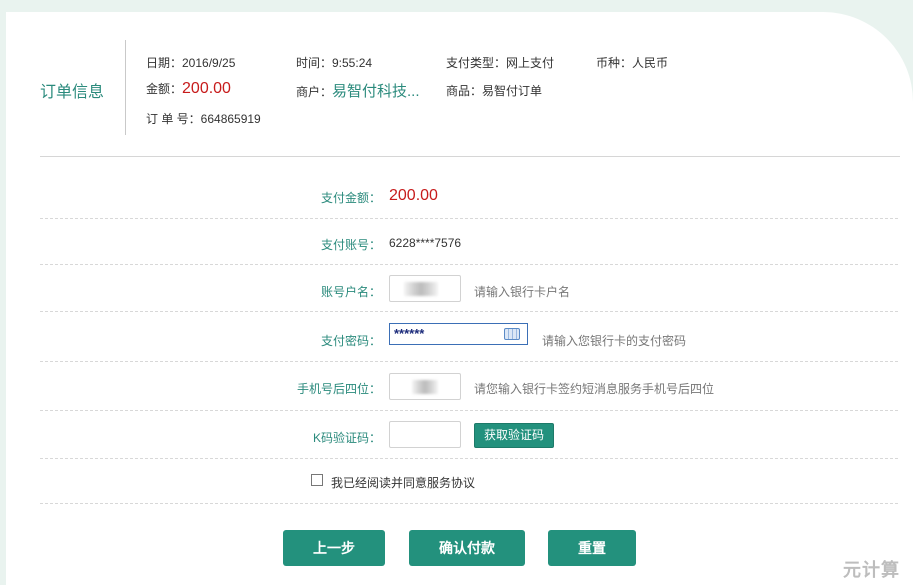 The width and height of the screenshot is (913, 585). What do you see at coordinates (614, 341) in the screenshot?
I see `password-hint: 请输入您银行卡的支付密码` at bounding box center [614, 341].